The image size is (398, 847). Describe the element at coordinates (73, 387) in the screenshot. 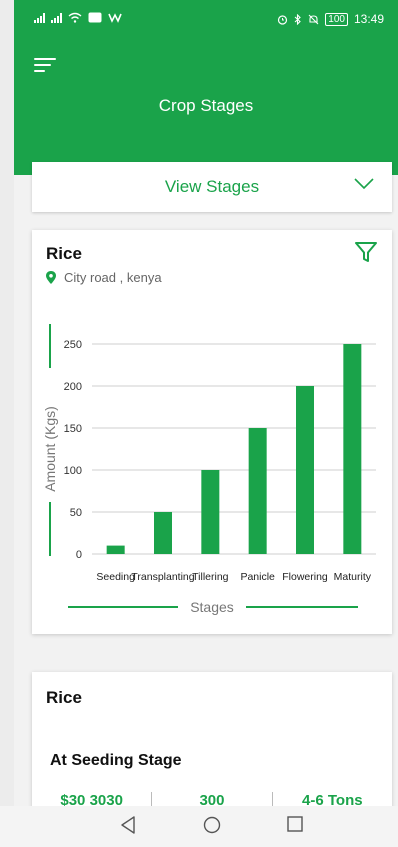

I see `y-tick-label: 200` at that location.